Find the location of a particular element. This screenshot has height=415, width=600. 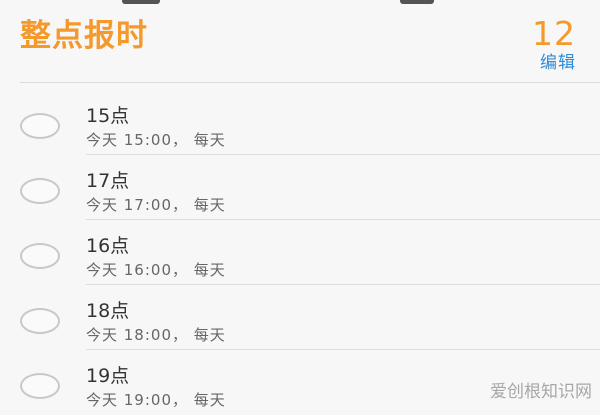

reminder-title: 17点 is located at coordinates (108, 181).